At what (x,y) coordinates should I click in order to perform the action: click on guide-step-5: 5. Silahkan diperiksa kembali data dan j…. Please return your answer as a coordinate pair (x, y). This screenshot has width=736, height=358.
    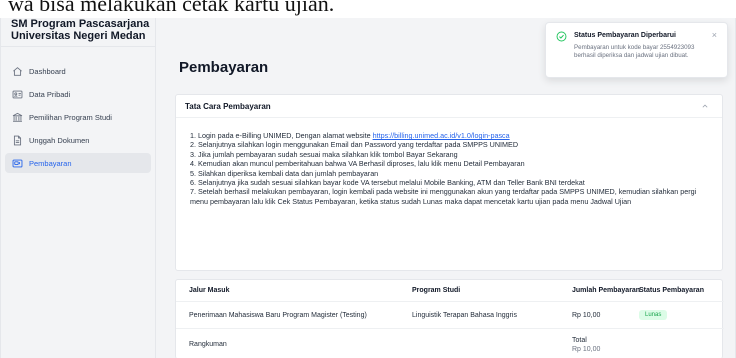
    Looking at the image, I should click on (284, 173).